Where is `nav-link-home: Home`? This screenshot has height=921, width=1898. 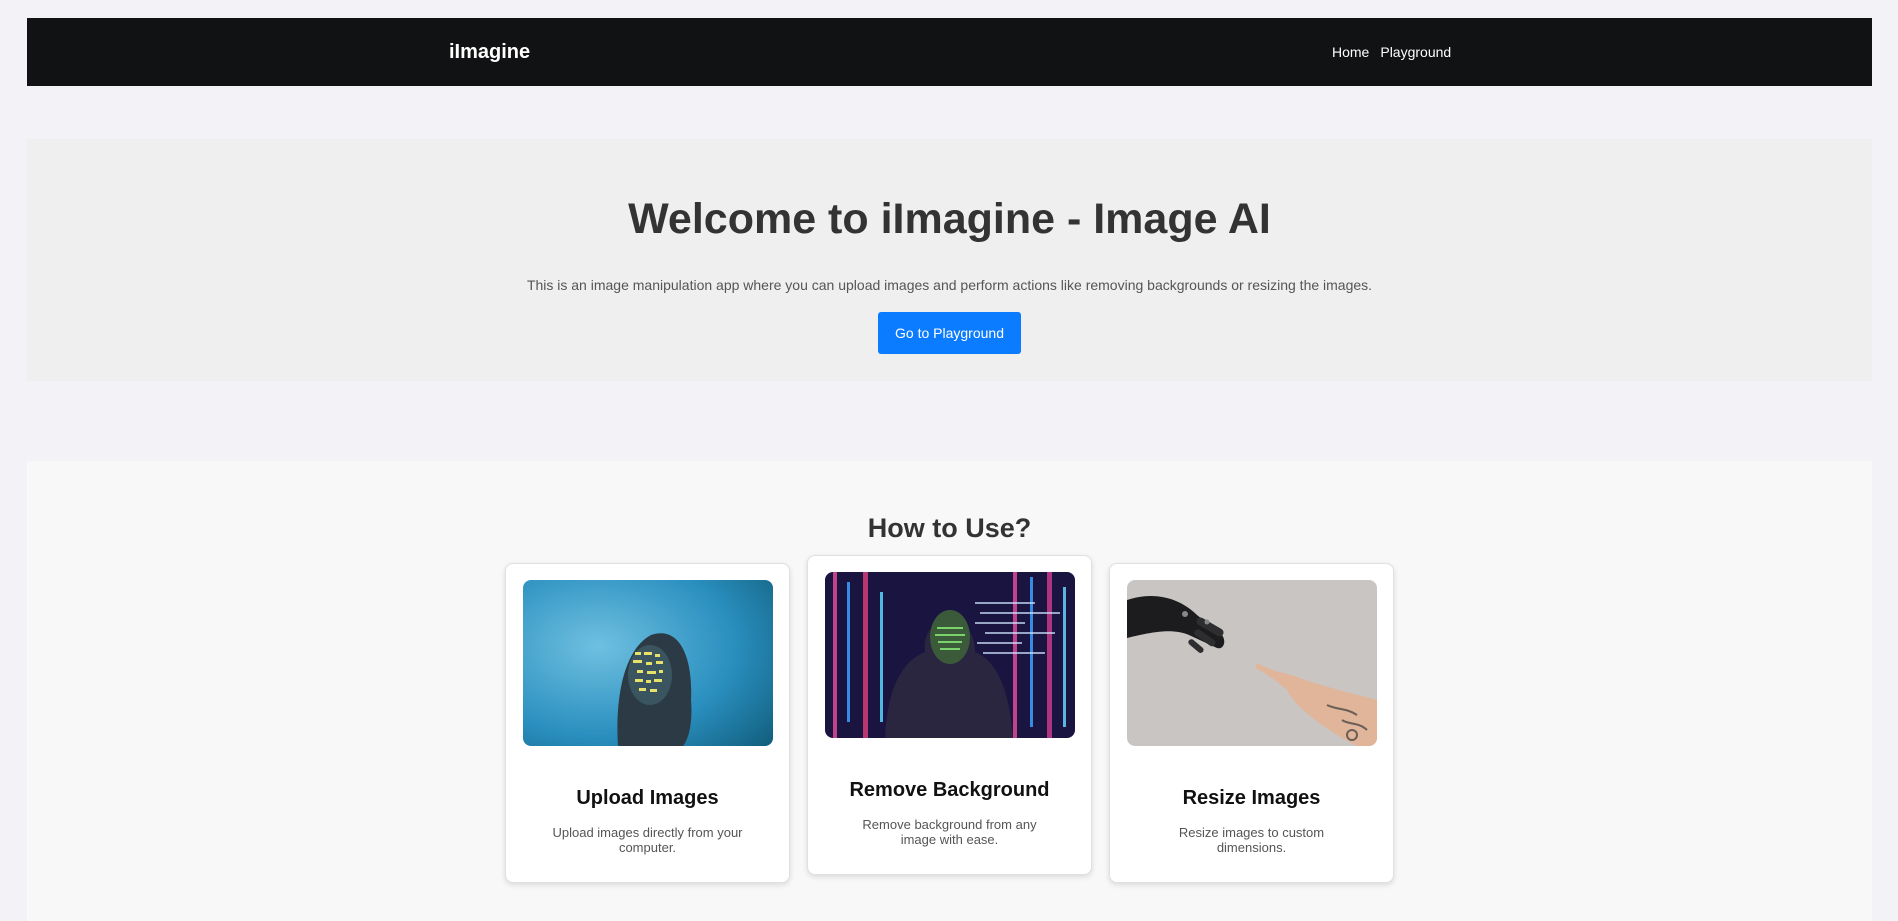
nav-link-home: Home is located at coordinates (1350, 52).